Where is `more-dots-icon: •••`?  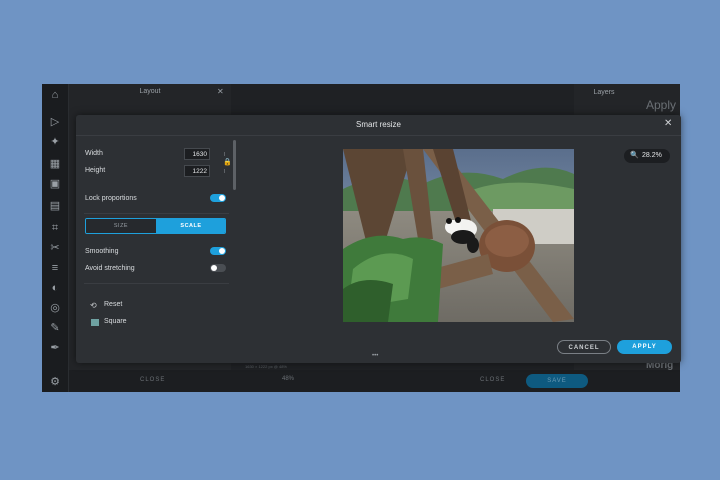 more-dots-icon: ••• is located at coordinates (375, 356).